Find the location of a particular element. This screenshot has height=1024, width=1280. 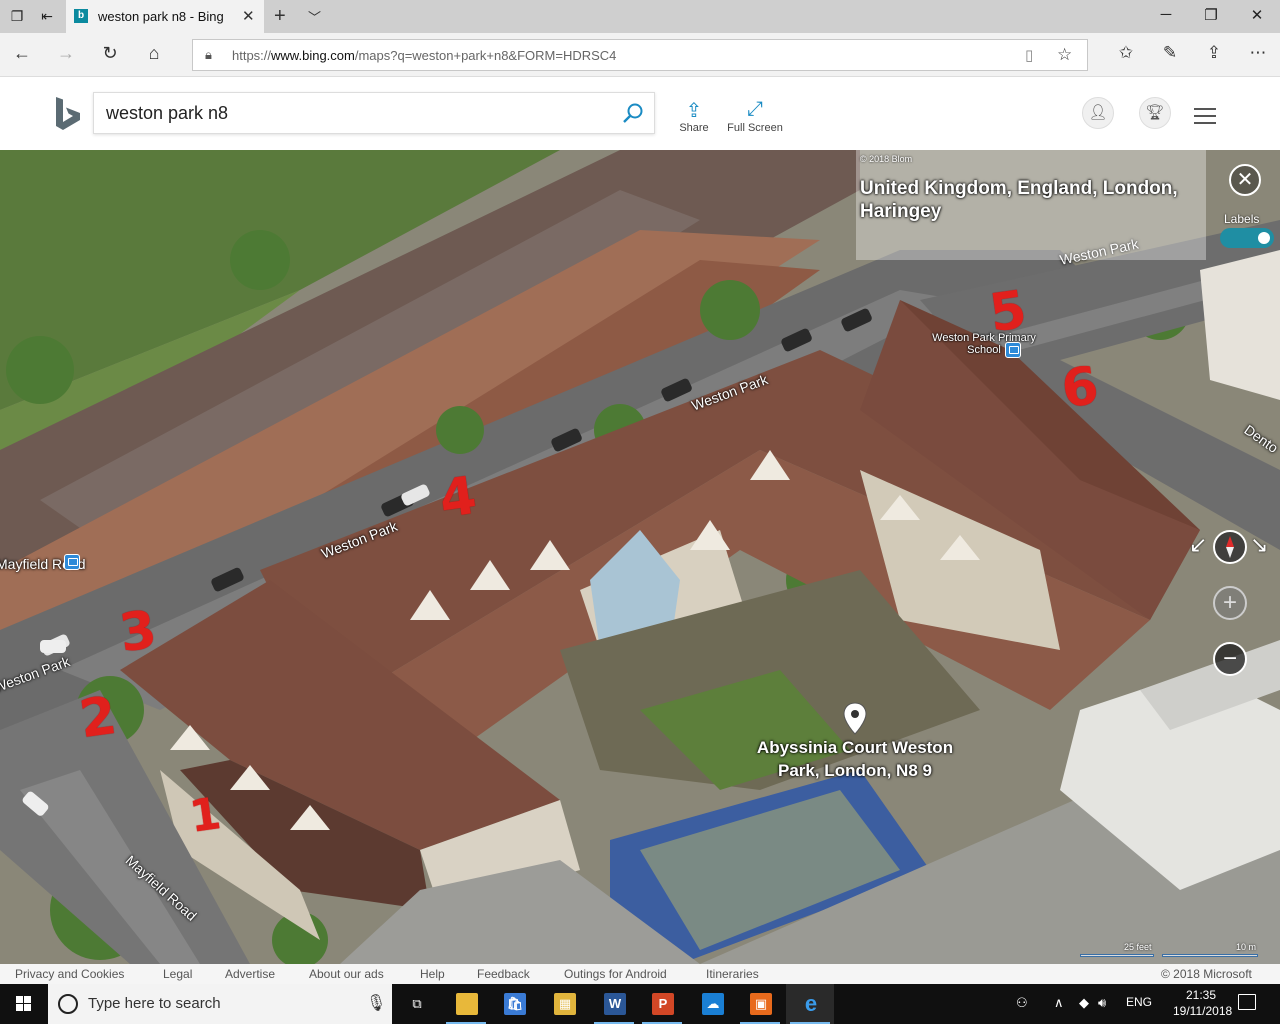

footer-link-feedback: Feedback is located at coordinates (503, 974).